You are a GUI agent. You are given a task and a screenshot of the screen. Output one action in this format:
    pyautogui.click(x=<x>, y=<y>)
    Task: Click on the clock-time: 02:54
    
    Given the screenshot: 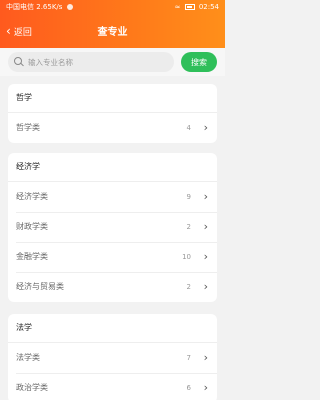 What is the action you would take?
    pyautogui.click(x=208, y=7)
    